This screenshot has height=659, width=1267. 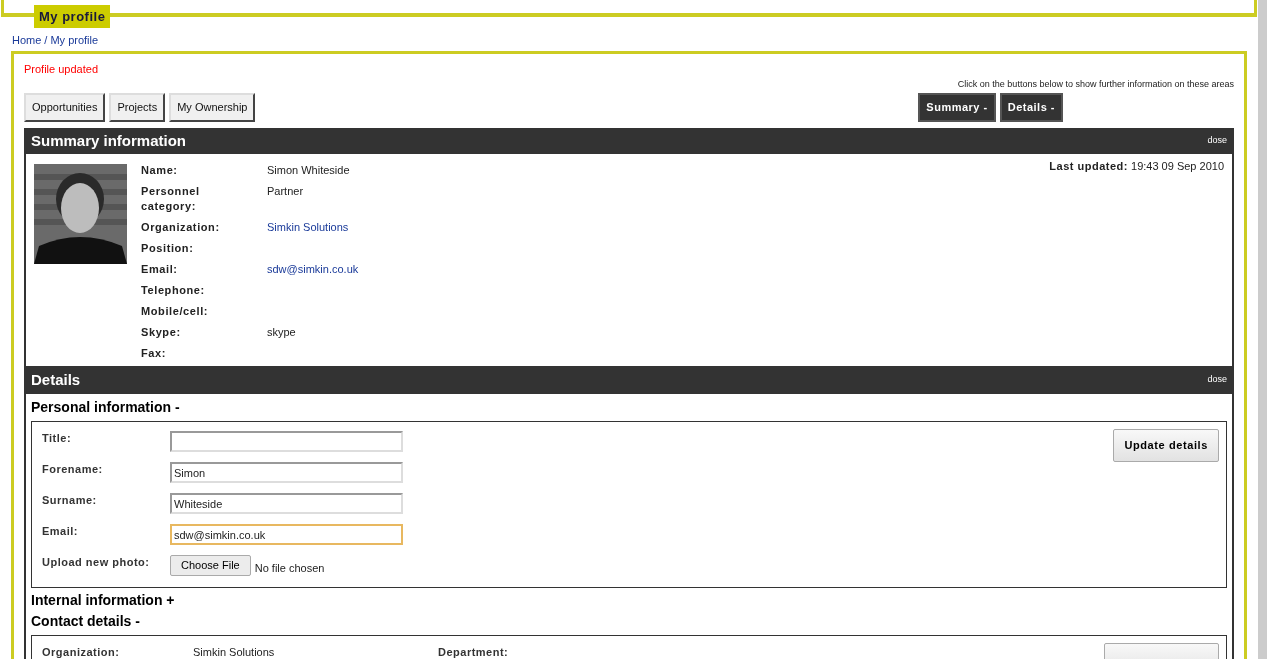 I want to click on field-link: sdw@simkin.co.uk, so click(x=313, y=269).